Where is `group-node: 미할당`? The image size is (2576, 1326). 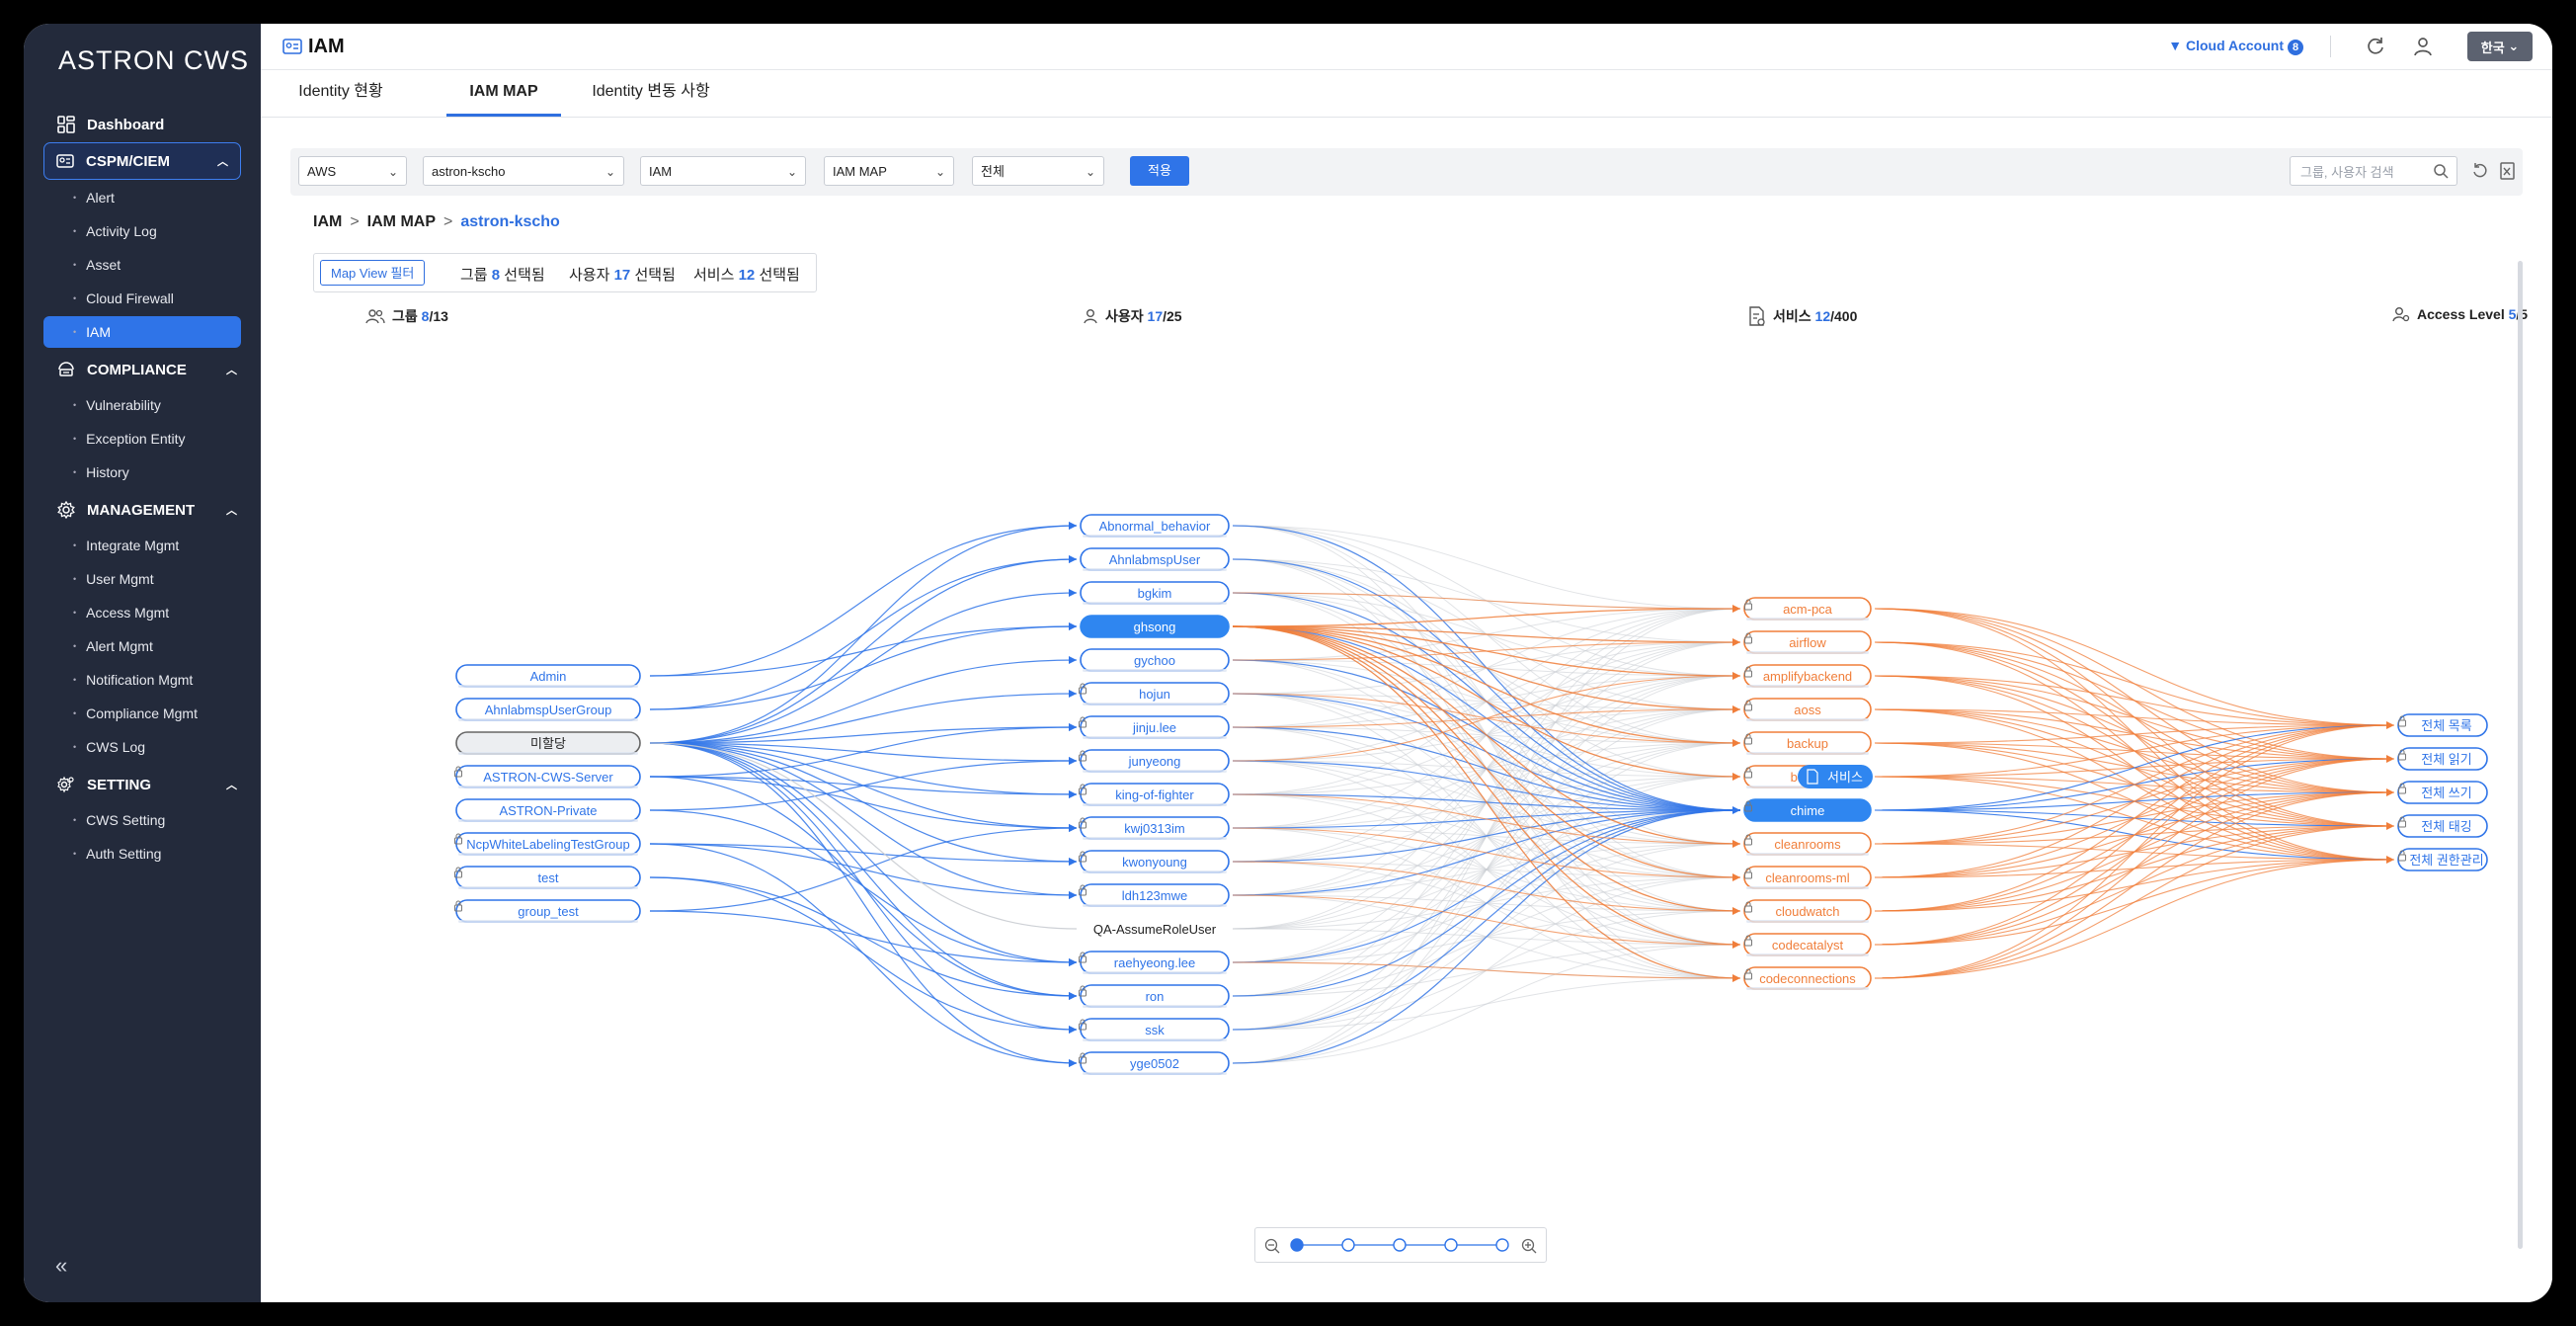 group-node: 미할당 is located at coordinates (548, 743).